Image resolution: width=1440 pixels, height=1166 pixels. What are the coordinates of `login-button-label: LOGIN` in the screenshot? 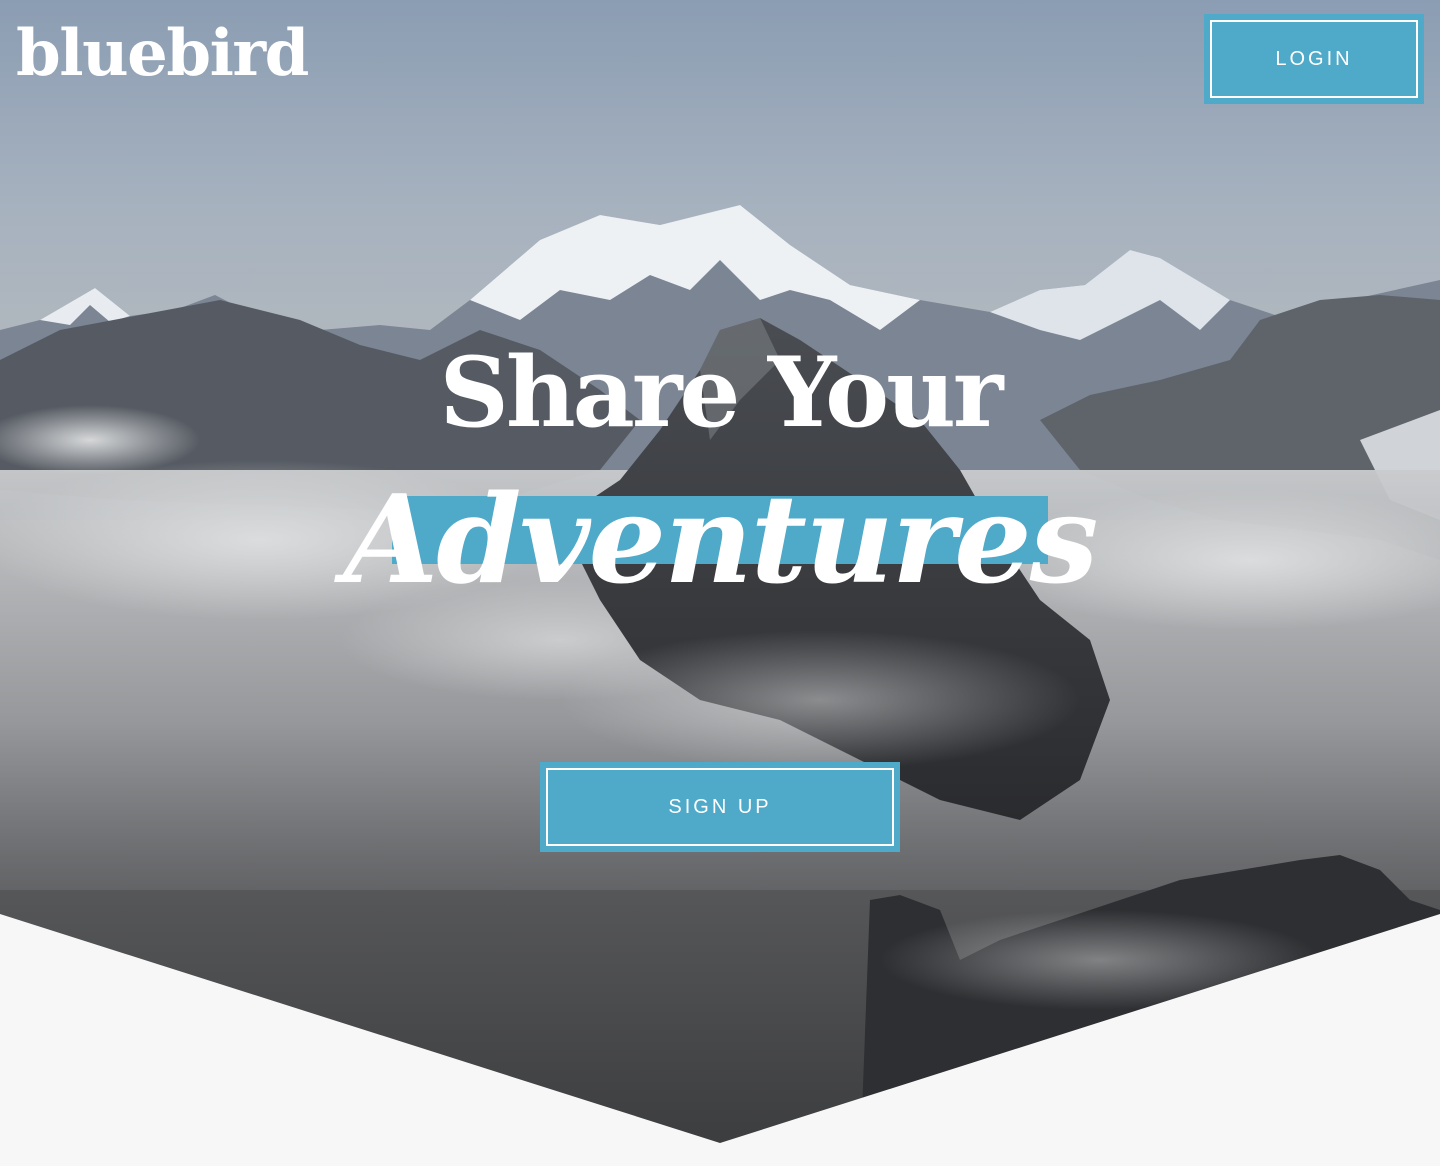 It's located at (1314, 59).